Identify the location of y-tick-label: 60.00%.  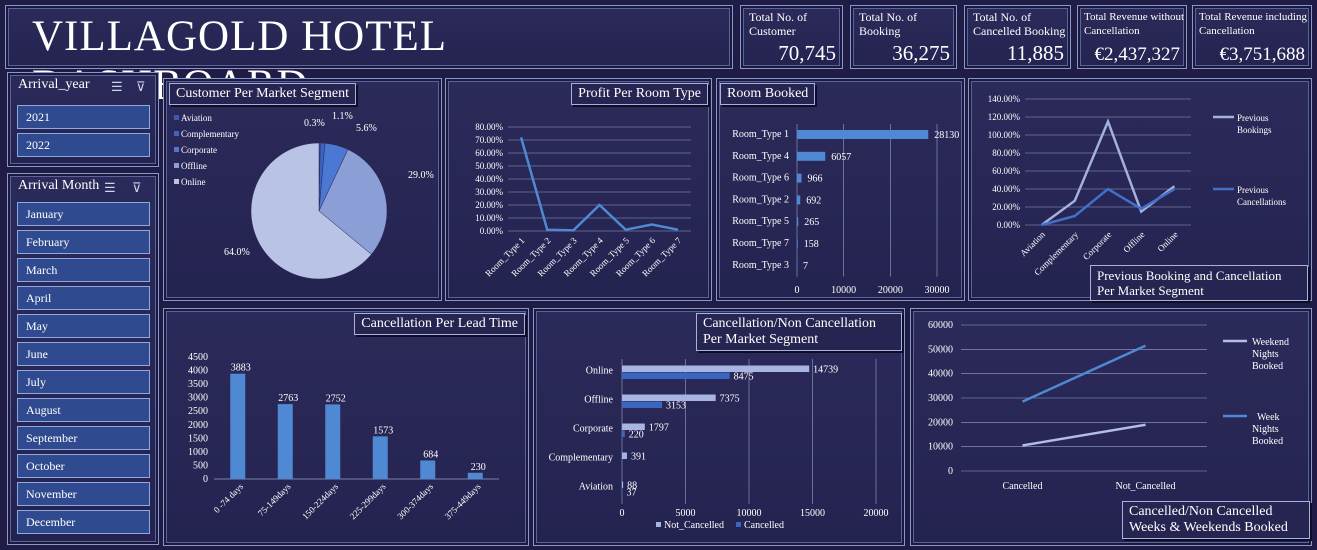
(1006, 171).